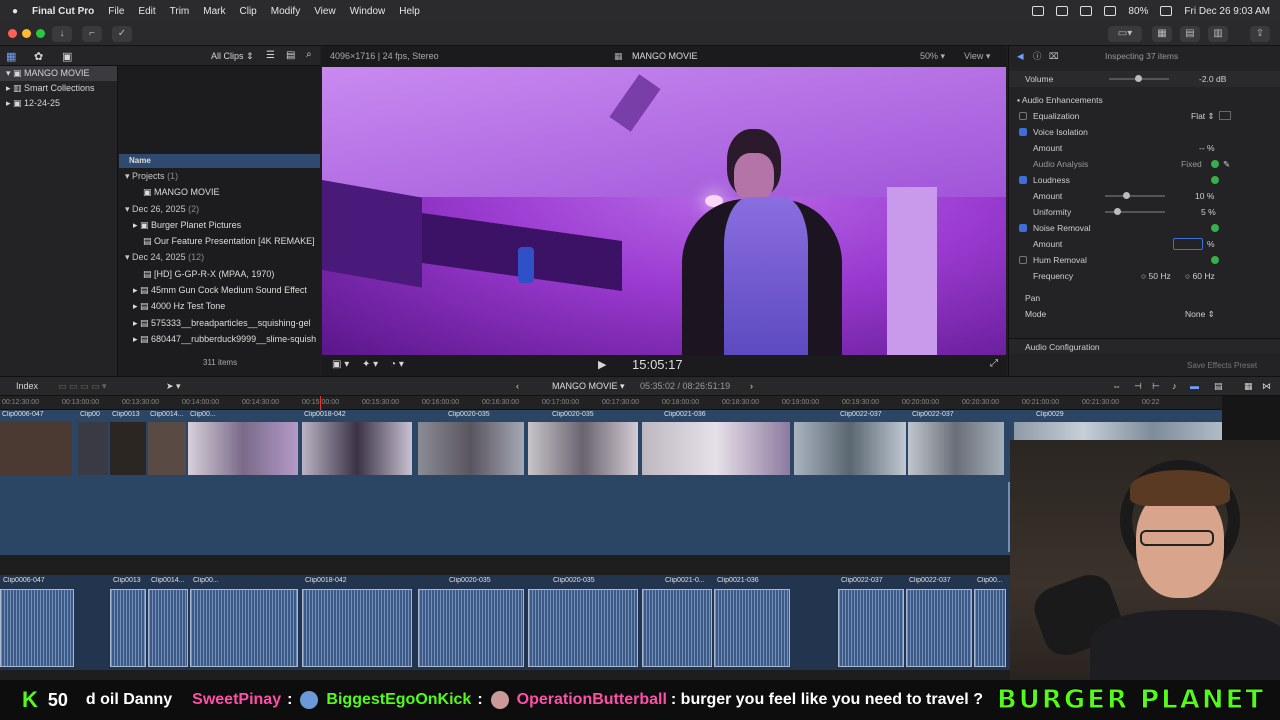 This screenshot has height=720, width=1280. Describe the element at coordinates (1203, 116) in the screenshot. I see `equalization-select: Flat ⇕` at that location.